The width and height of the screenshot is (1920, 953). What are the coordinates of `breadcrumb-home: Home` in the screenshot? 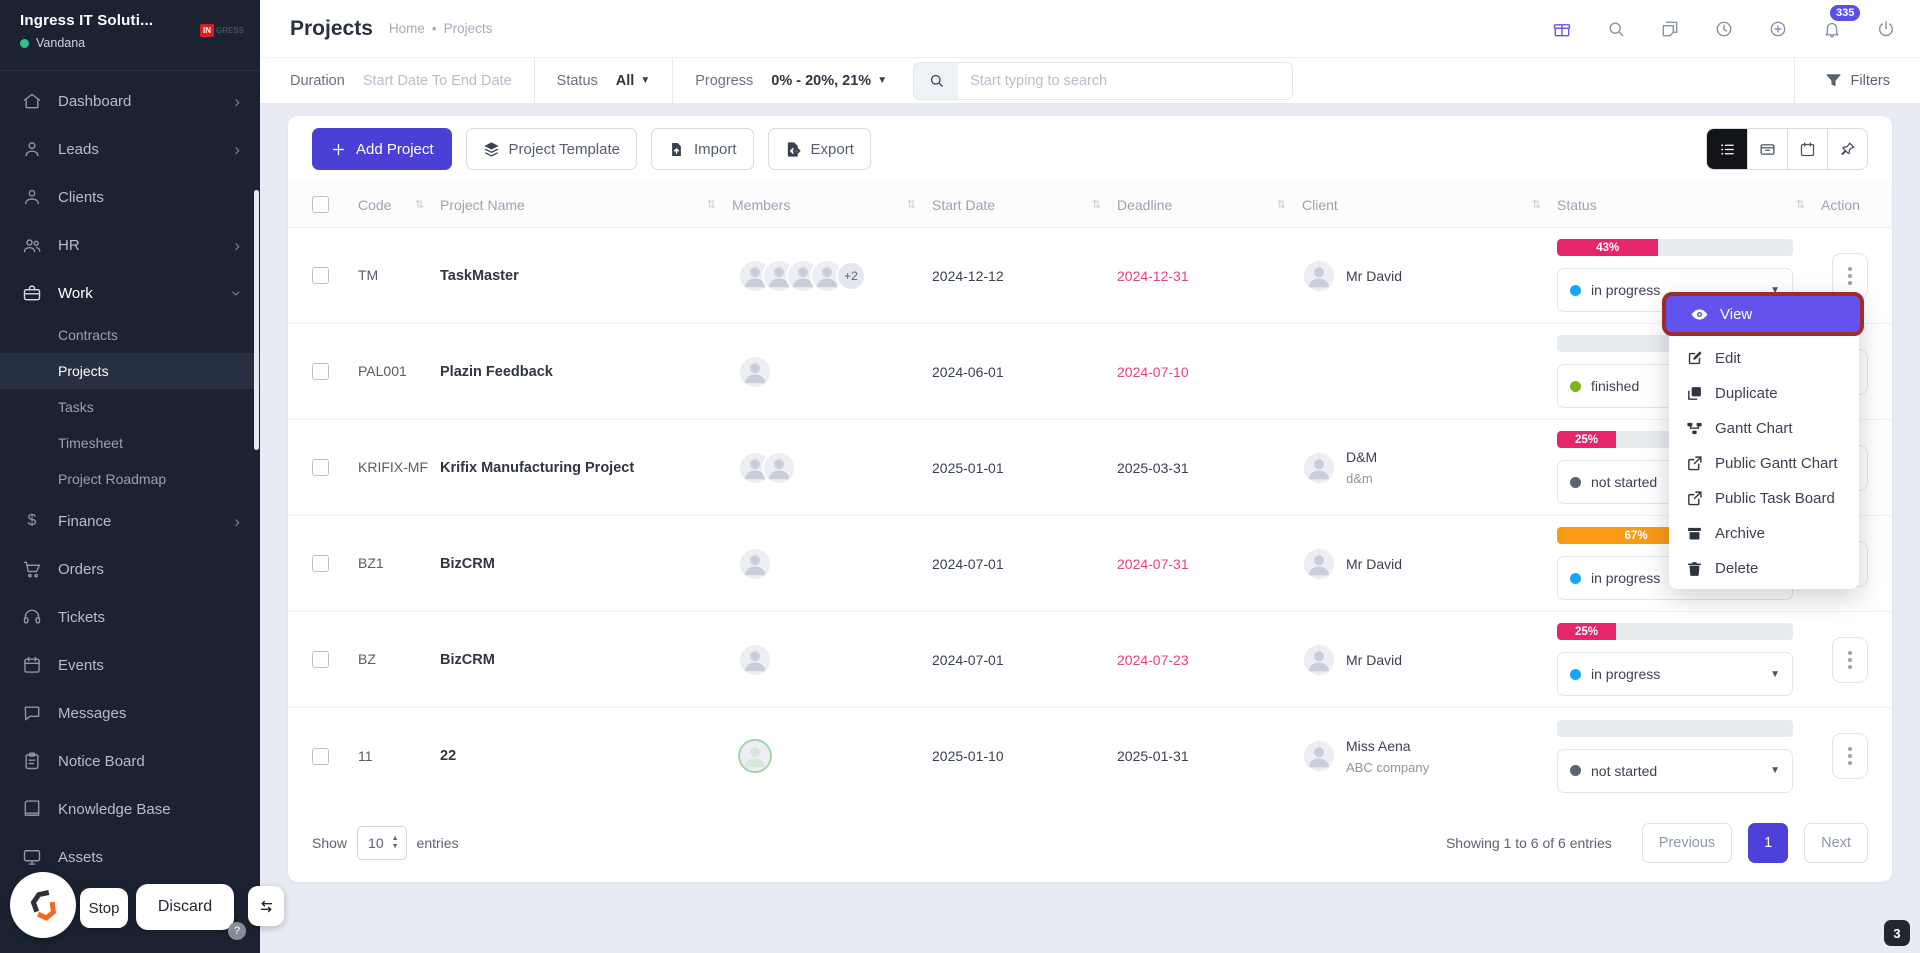 It's located at (407, 28).